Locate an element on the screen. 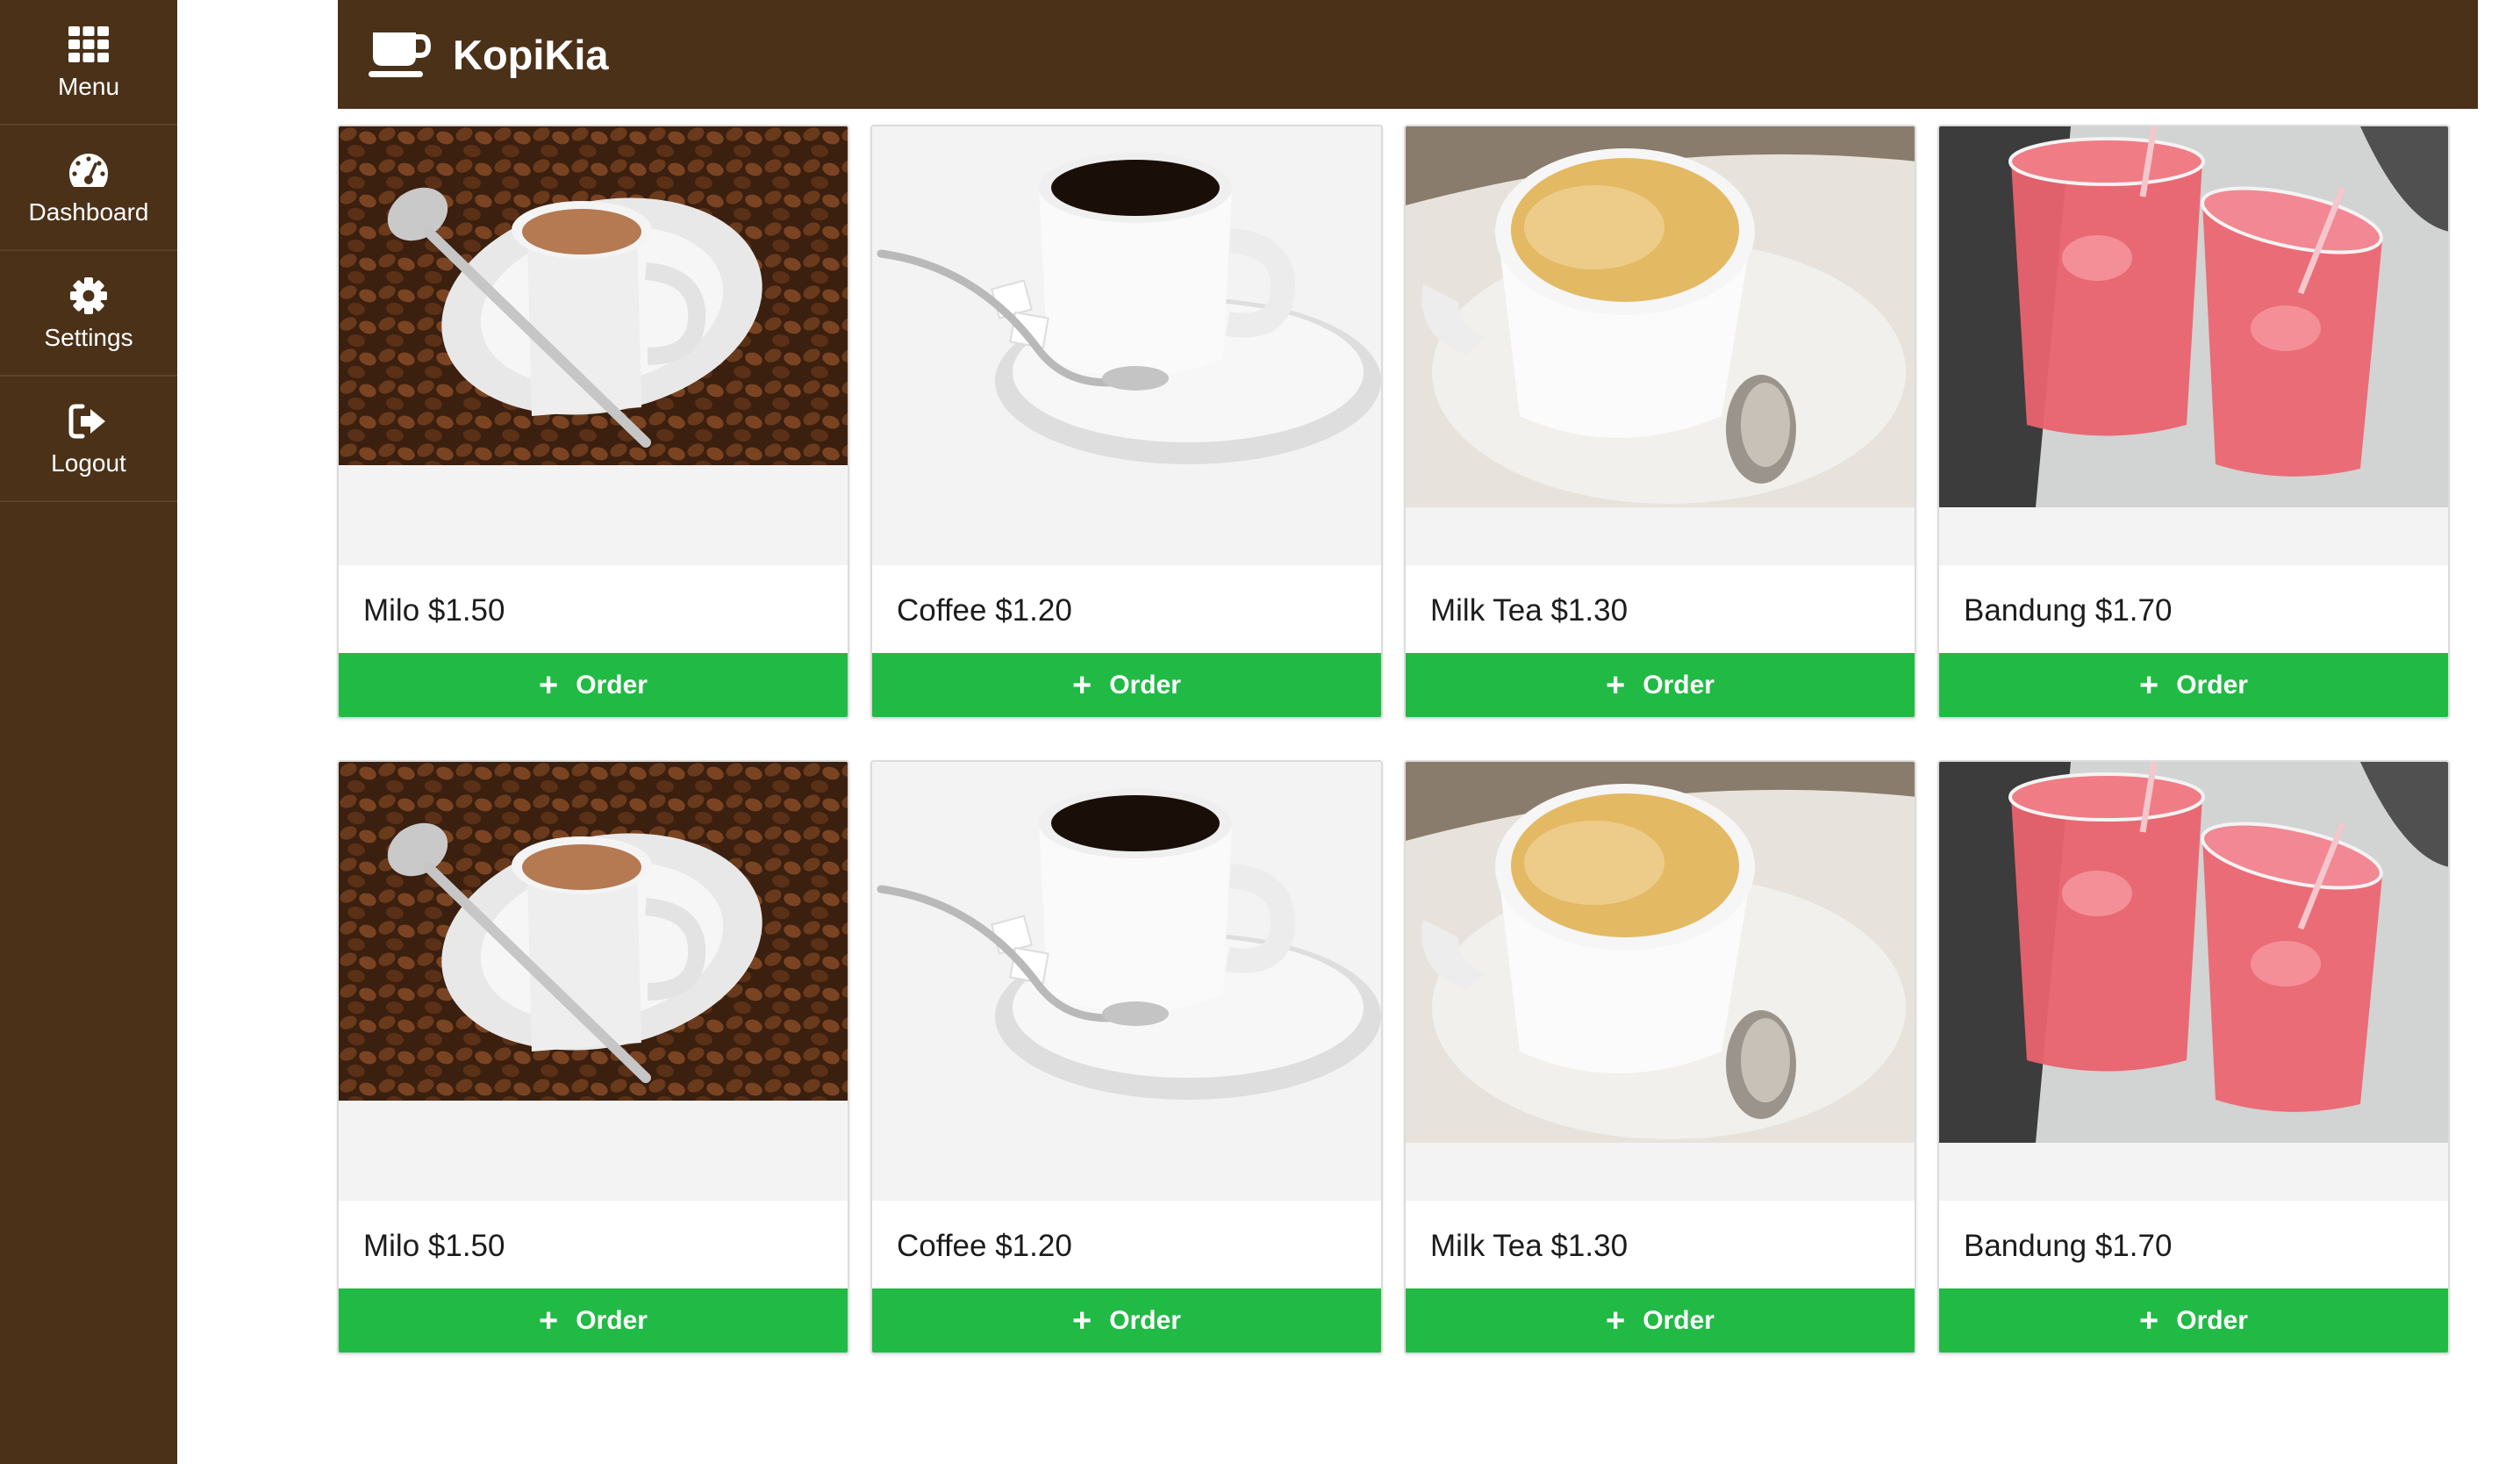 The width and height of the screenshot is (2520, 1464). sidebar-item-label: Logout is located at coordinates (88, 463).